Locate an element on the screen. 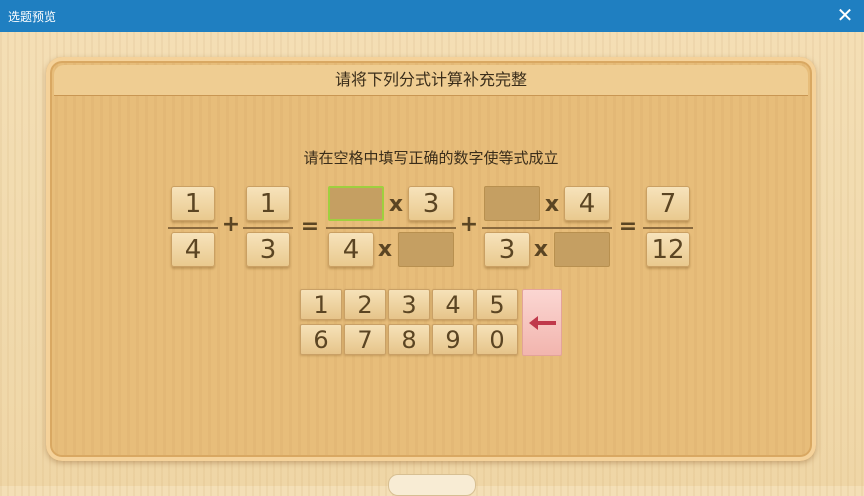  question-title: 请将下列分式计算补充完整 is located at coordinates (431, 80).